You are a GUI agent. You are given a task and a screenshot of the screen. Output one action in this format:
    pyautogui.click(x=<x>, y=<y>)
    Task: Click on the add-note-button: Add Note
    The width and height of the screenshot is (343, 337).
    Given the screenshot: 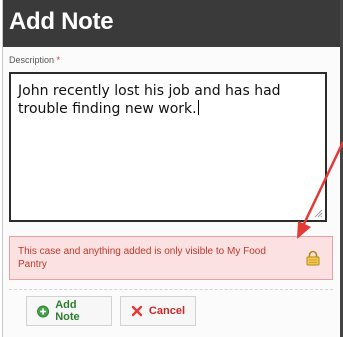 What is the action you would take?
    pyautogui.click(x=69, y=311)
    